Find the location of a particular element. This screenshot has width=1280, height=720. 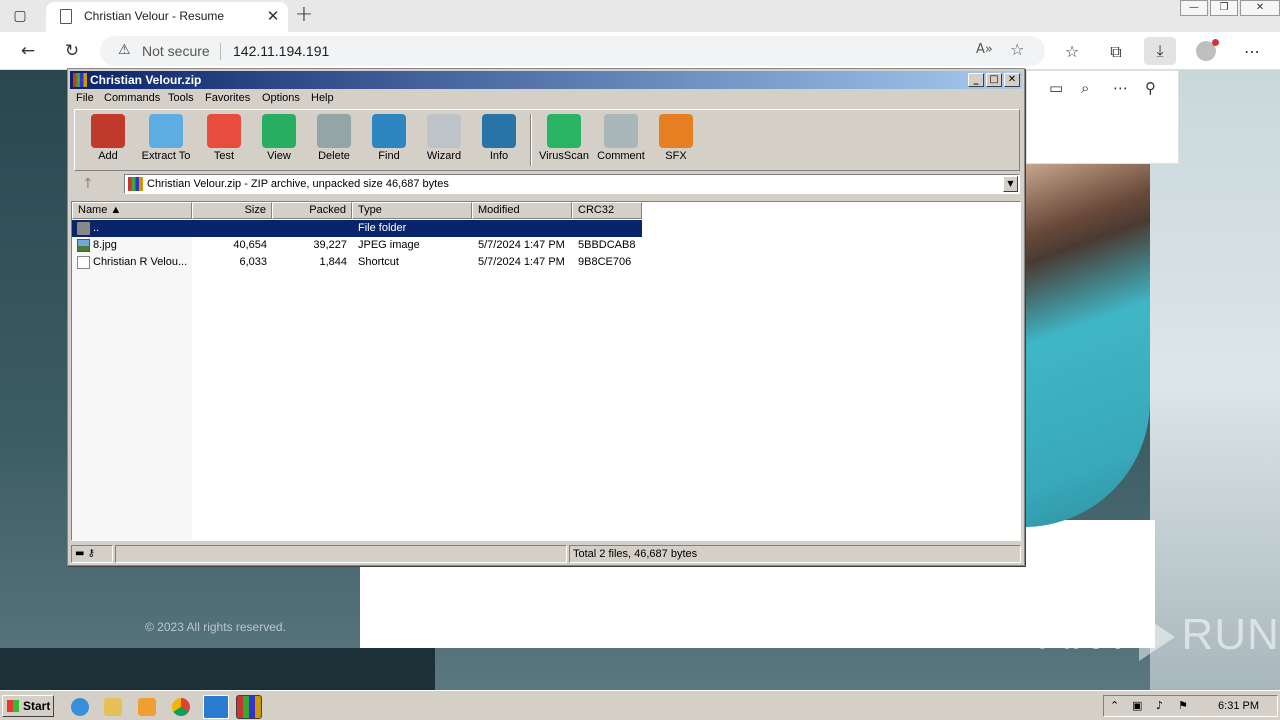

status-panel-left is located at coordinates (341, 554).